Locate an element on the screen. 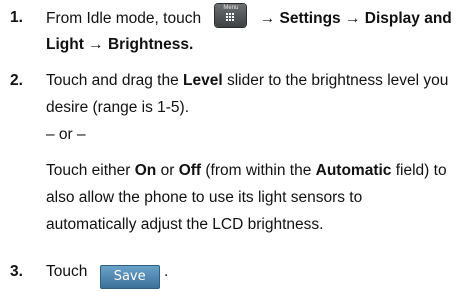  level-term: Level is located at coordinates (203, 80).